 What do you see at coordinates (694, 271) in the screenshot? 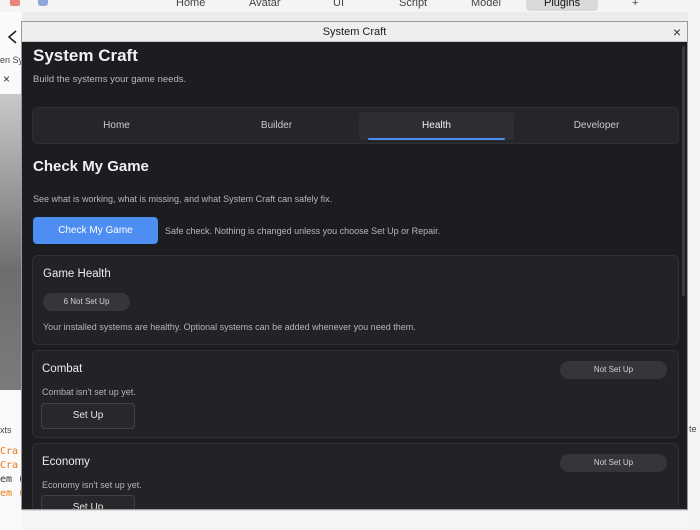
I see `studio-right-panel: te` at bounding box center [694, 271].